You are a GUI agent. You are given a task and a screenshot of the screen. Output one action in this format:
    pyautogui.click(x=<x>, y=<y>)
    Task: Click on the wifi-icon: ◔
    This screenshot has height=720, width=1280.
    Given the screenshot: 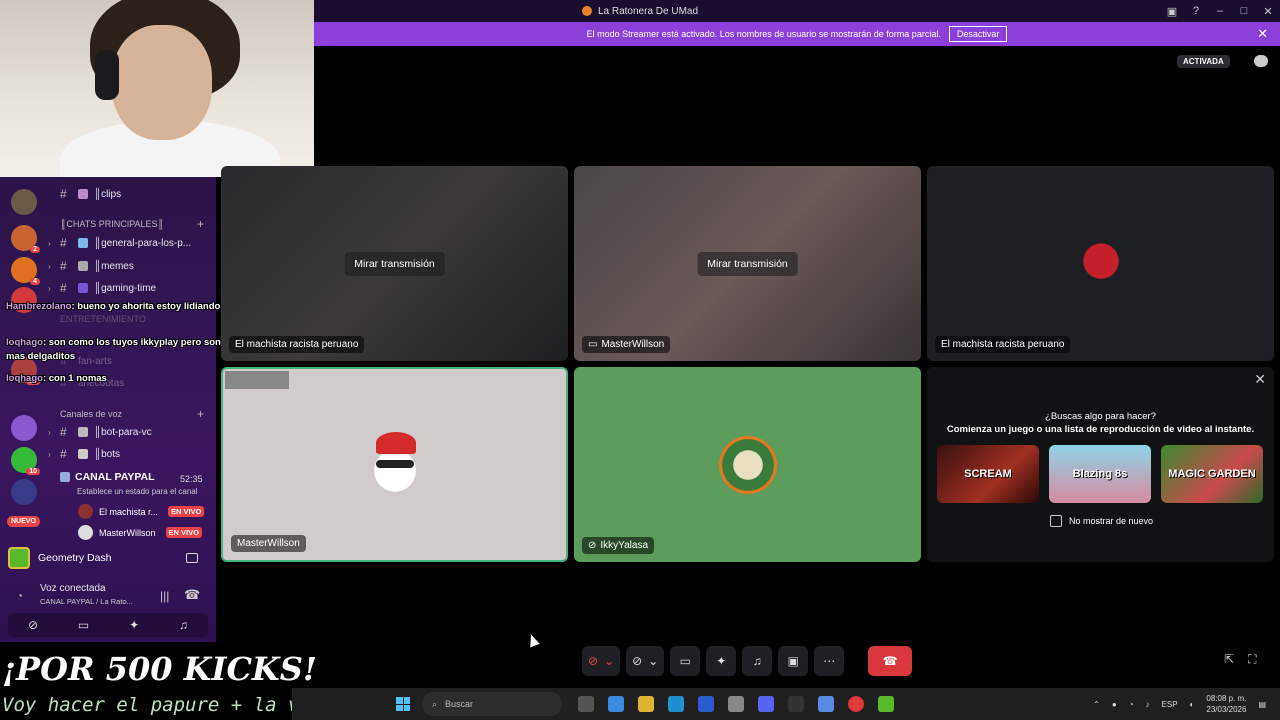 What is the action you would take?
    pyautogui.click(x=1131, y=704)
    